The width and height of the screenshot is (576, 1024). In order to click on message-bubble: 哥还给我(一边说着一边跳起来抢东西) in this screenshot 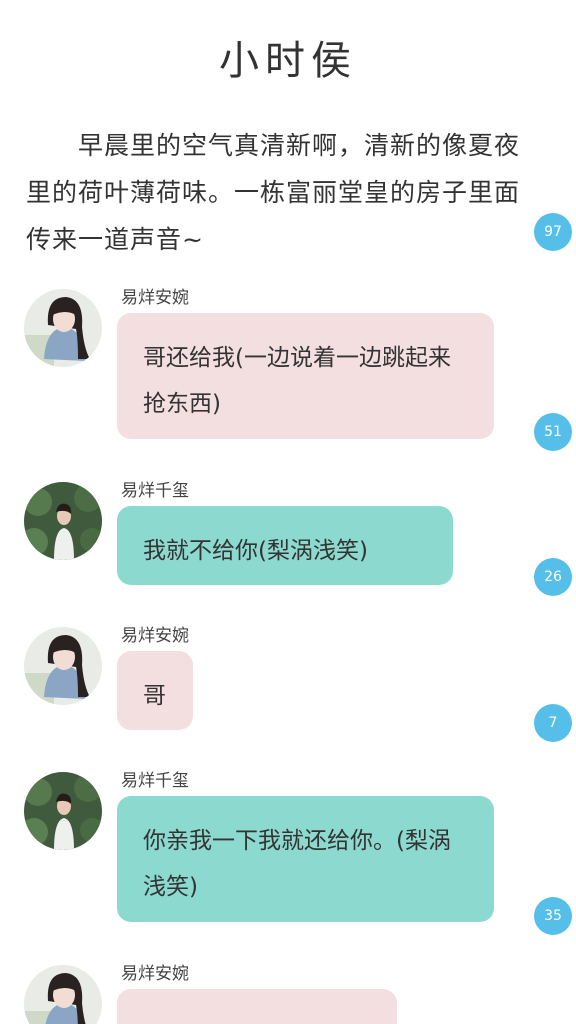, I will do `click(305, 376)`.